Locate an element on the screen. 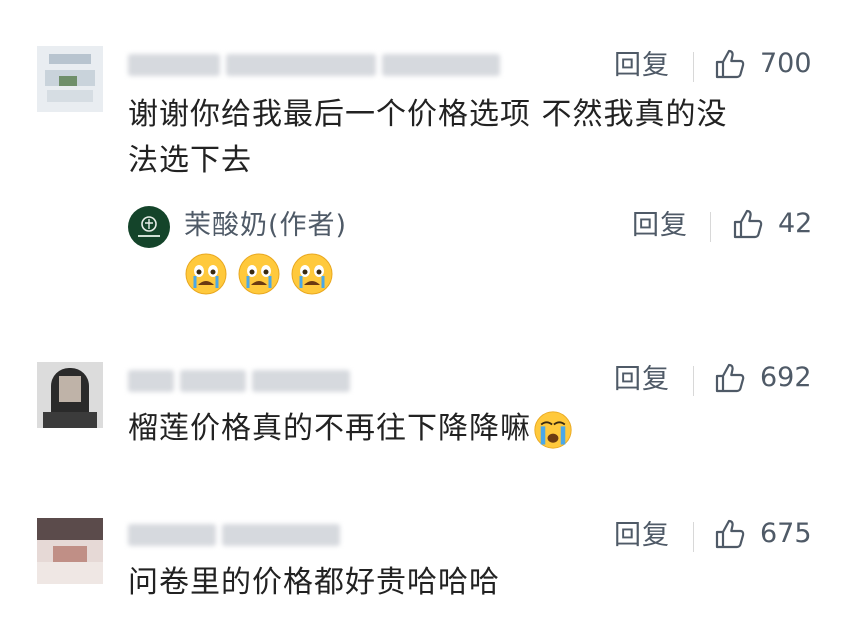 This screenshot has width=850, height=640. like-button: 675 is located at coordinates (763, 534).